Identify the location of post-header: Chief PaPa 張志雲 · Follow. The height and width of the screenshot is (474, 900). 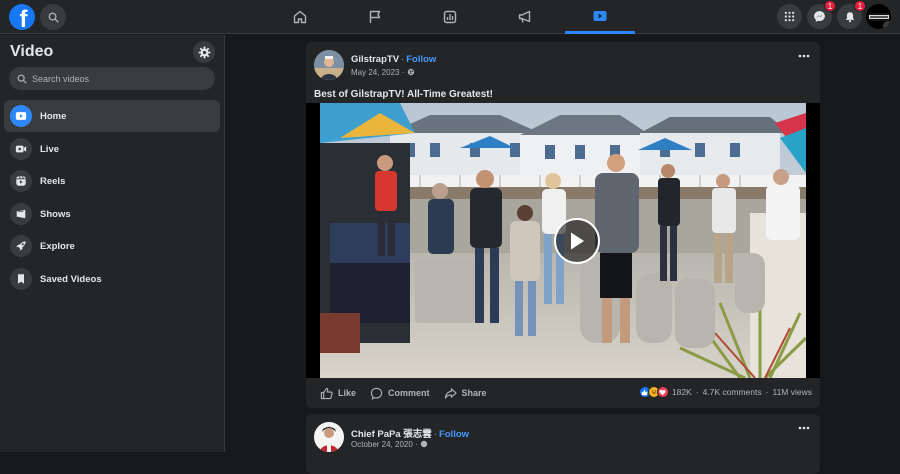
(410, 433).